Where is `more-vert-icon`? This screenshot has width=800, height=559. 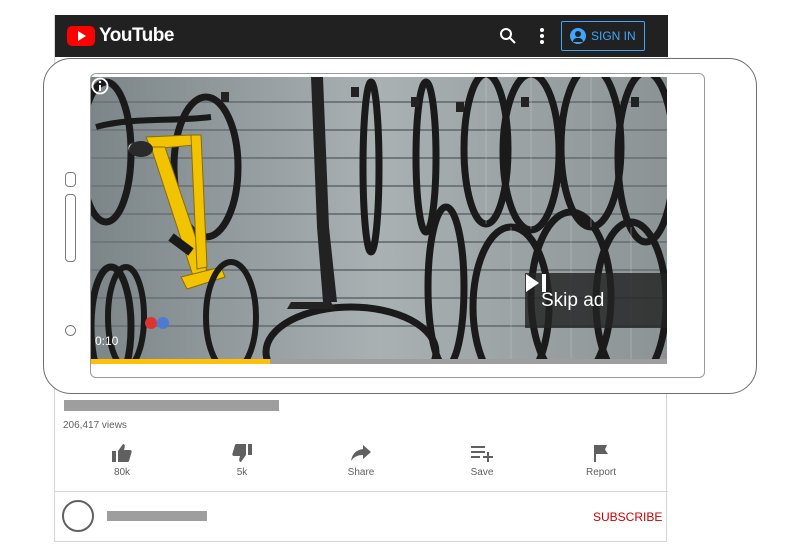 more-vert-icon is located at coordinates (542, 36).